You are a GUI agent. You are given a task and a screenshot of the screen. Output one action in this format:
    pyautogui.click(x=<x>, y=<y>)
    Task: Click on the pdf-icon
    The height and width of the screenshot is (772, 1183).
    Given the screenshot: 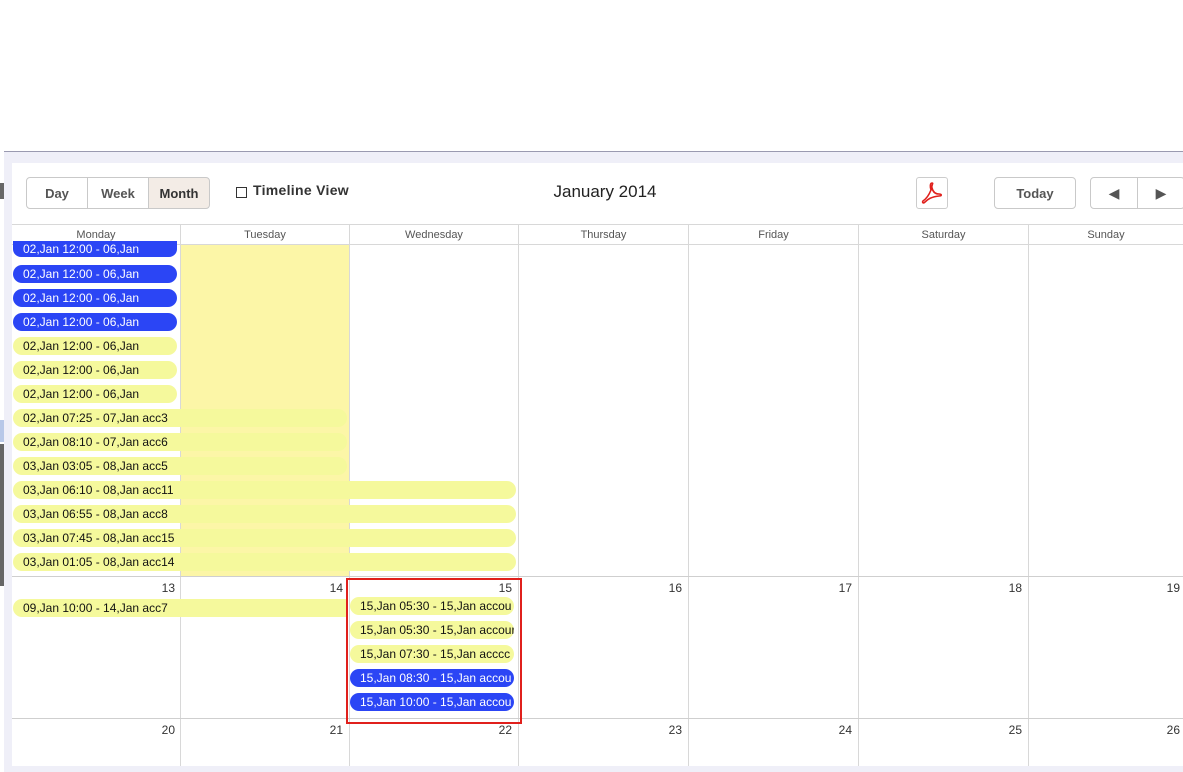 What is the action you would take?
    pyautogui.click(x=932, y=193)
    